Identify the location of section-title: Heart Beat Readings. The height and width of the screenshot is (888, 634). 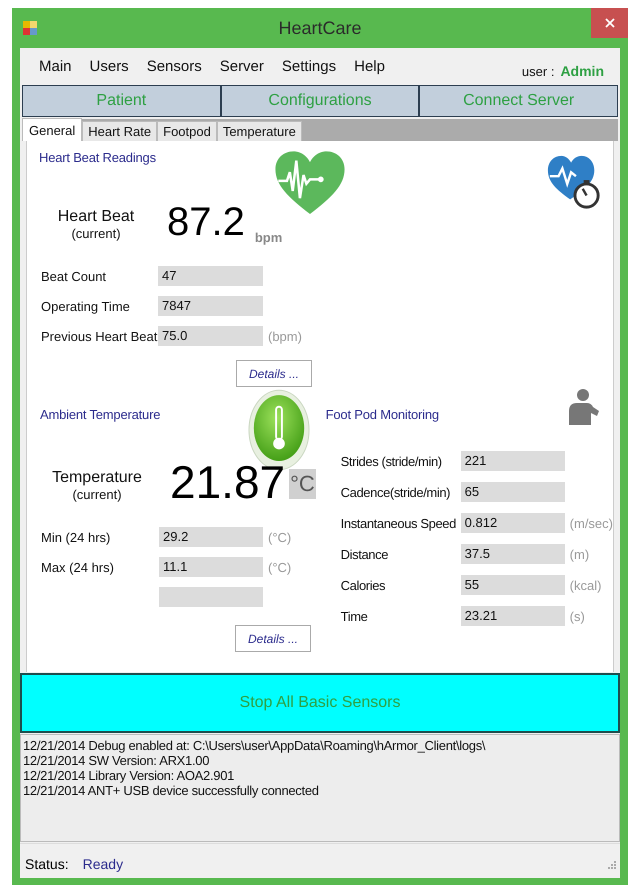
(98, 157).